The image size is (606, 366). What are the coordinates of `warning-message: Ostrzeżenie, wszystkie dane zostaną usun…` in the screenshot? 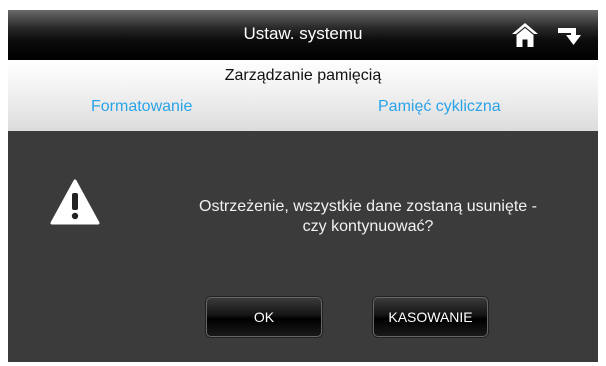 It's located at (363, 217).